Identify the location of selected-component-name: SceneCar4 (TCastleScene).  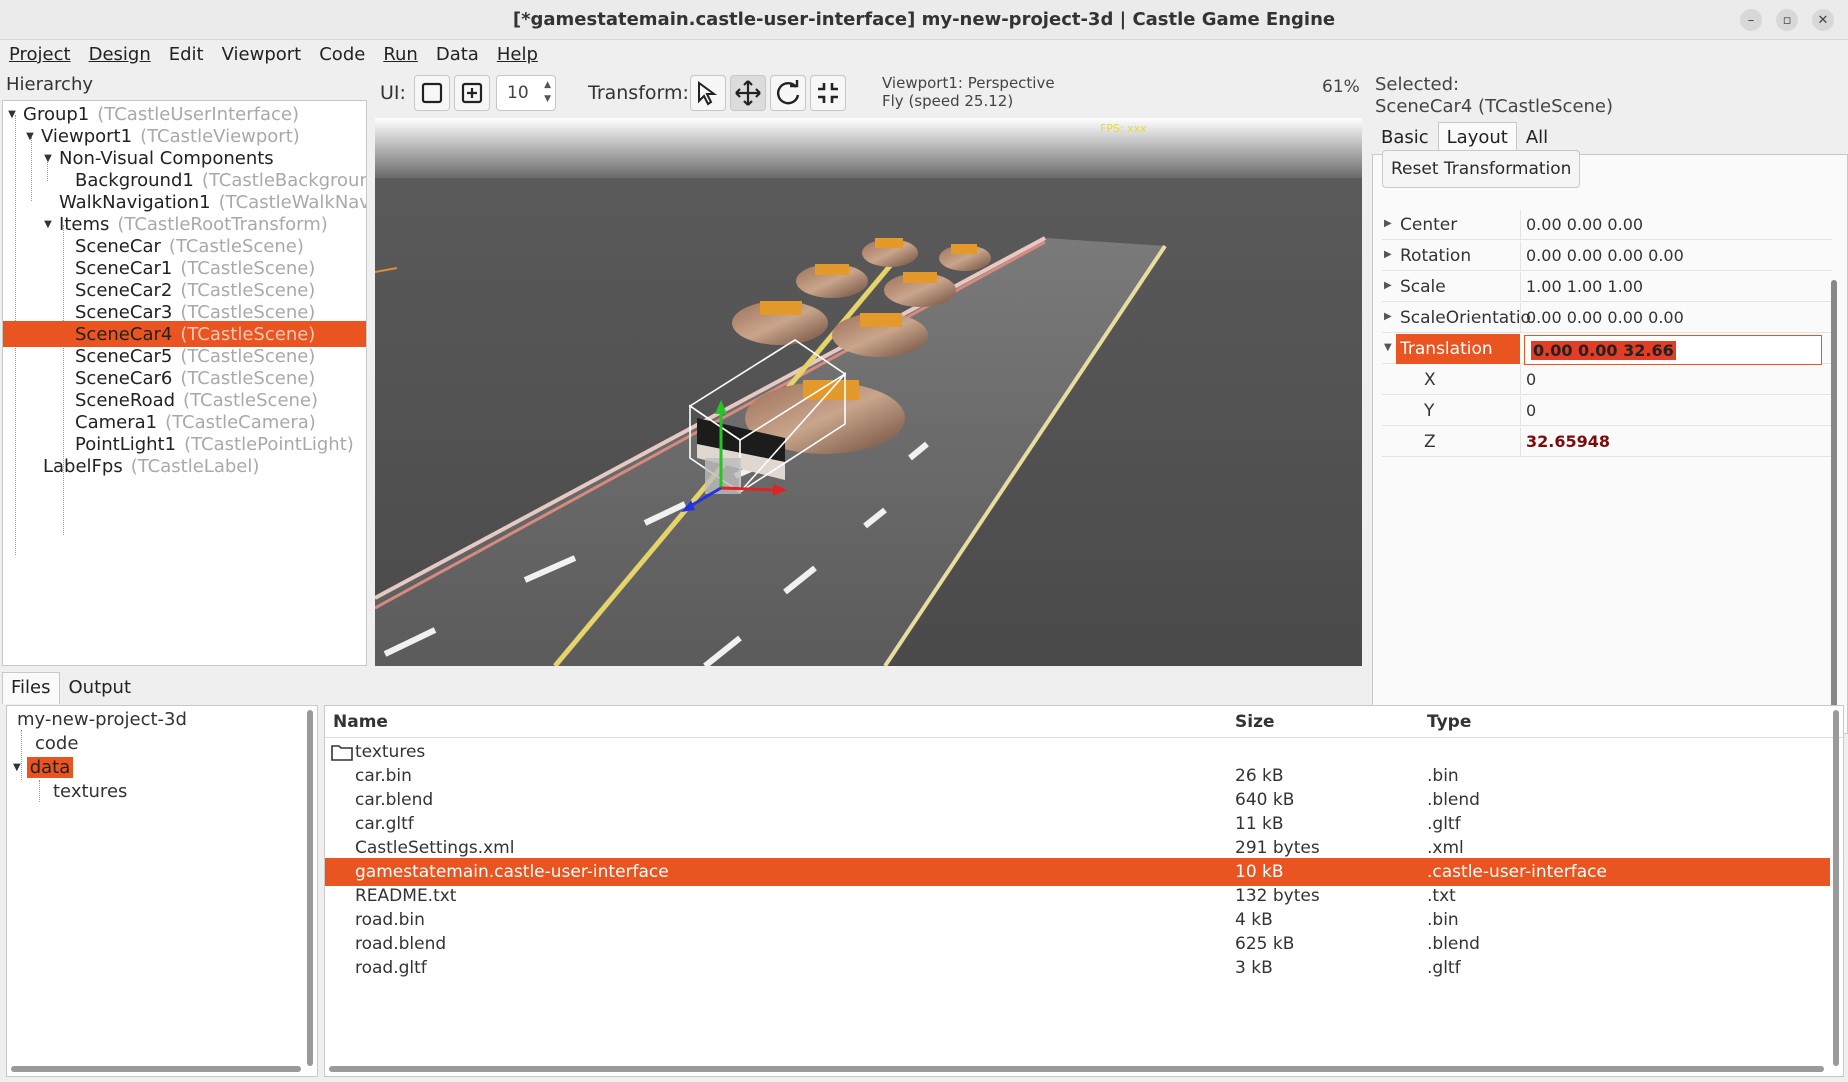
(1494, 106).